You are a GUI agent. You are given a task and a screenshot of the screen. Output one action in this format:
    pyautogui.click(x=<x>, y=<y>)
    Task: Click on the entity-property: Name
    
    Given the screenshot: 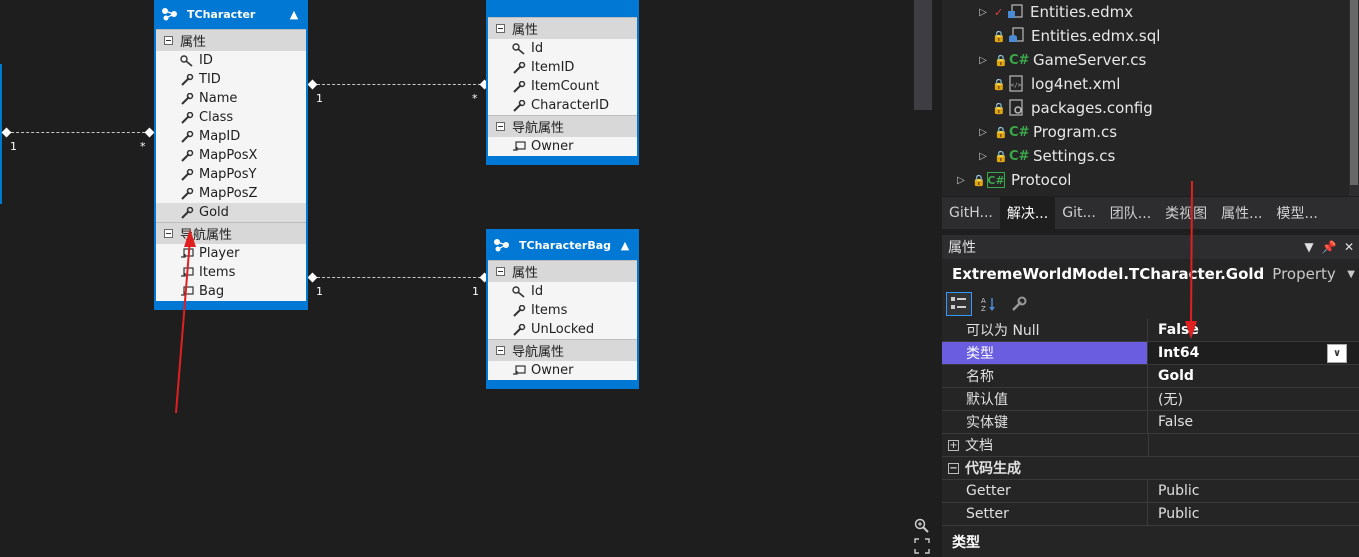 What is the action you would take?
    pyautogui.click(x=231, y=98)
    